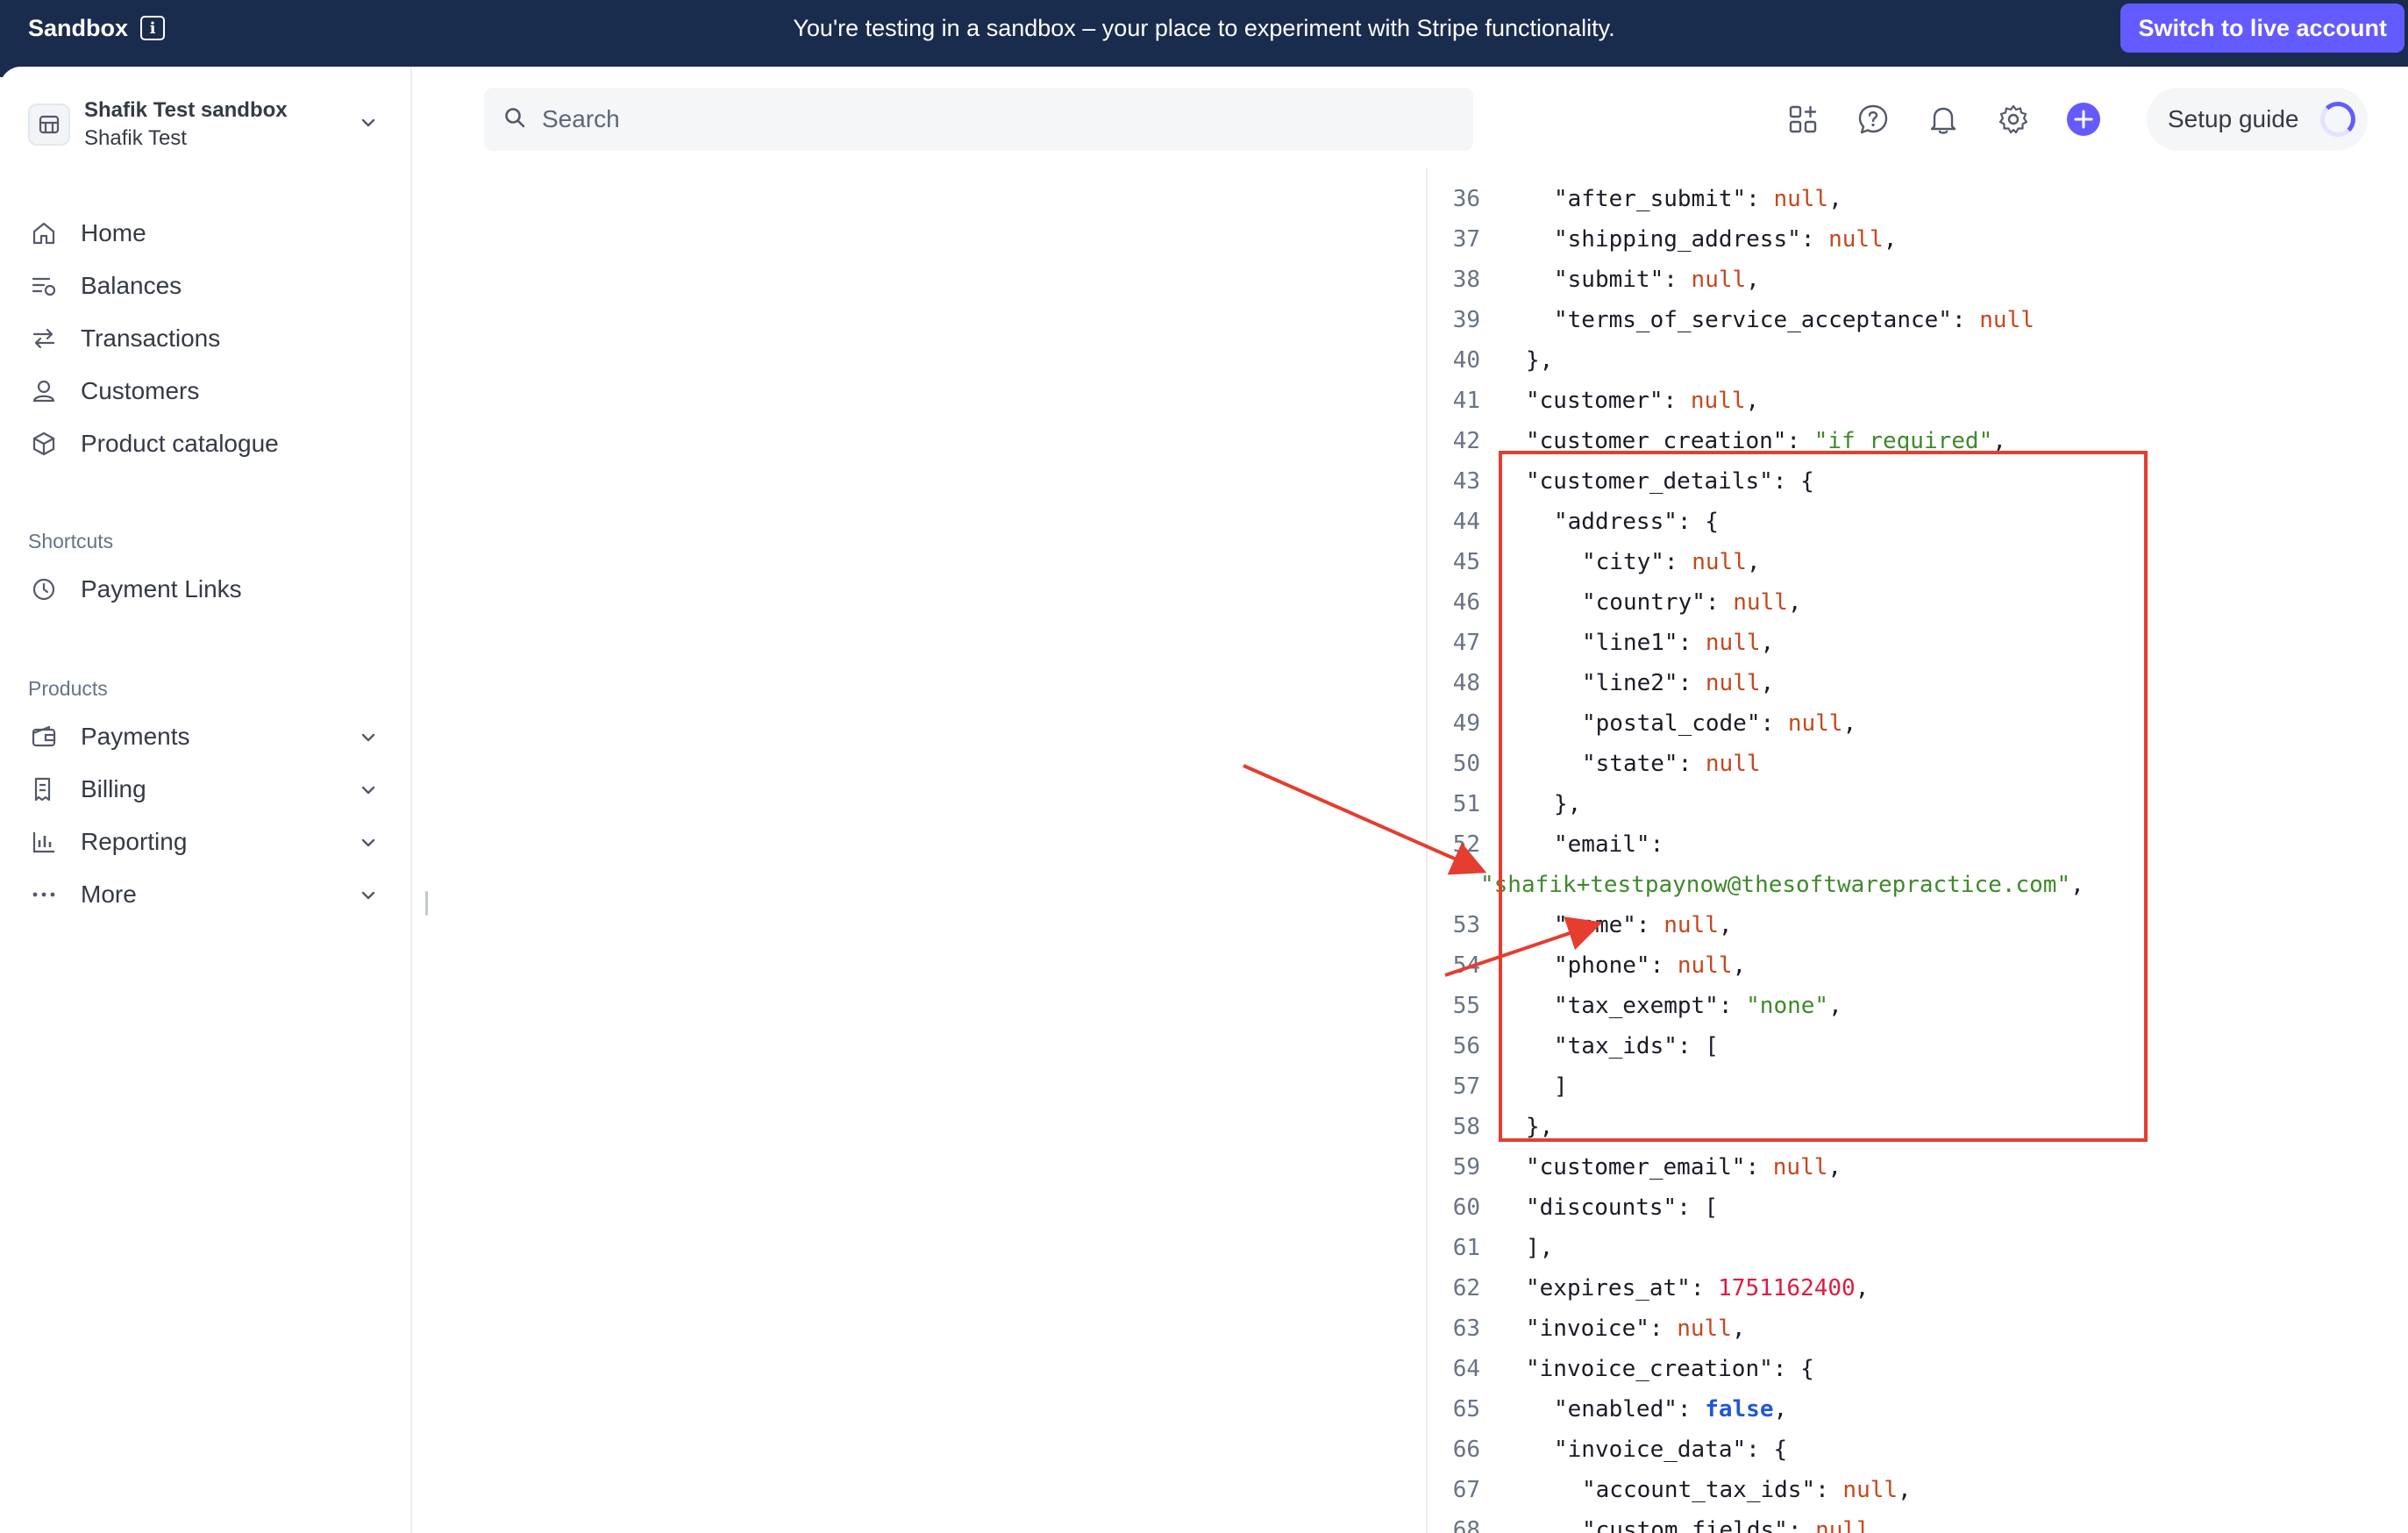 The height and width of the screenshot is (1533, 2408). I want to click on line-number: 46, so click(1466, 602).